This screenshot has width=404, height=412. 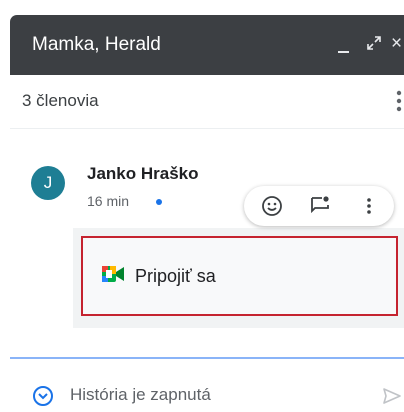 What do you see at coordinates (272, 206) in the screenshot?
I see `emoji-icon` at bounding box center [272, 206].